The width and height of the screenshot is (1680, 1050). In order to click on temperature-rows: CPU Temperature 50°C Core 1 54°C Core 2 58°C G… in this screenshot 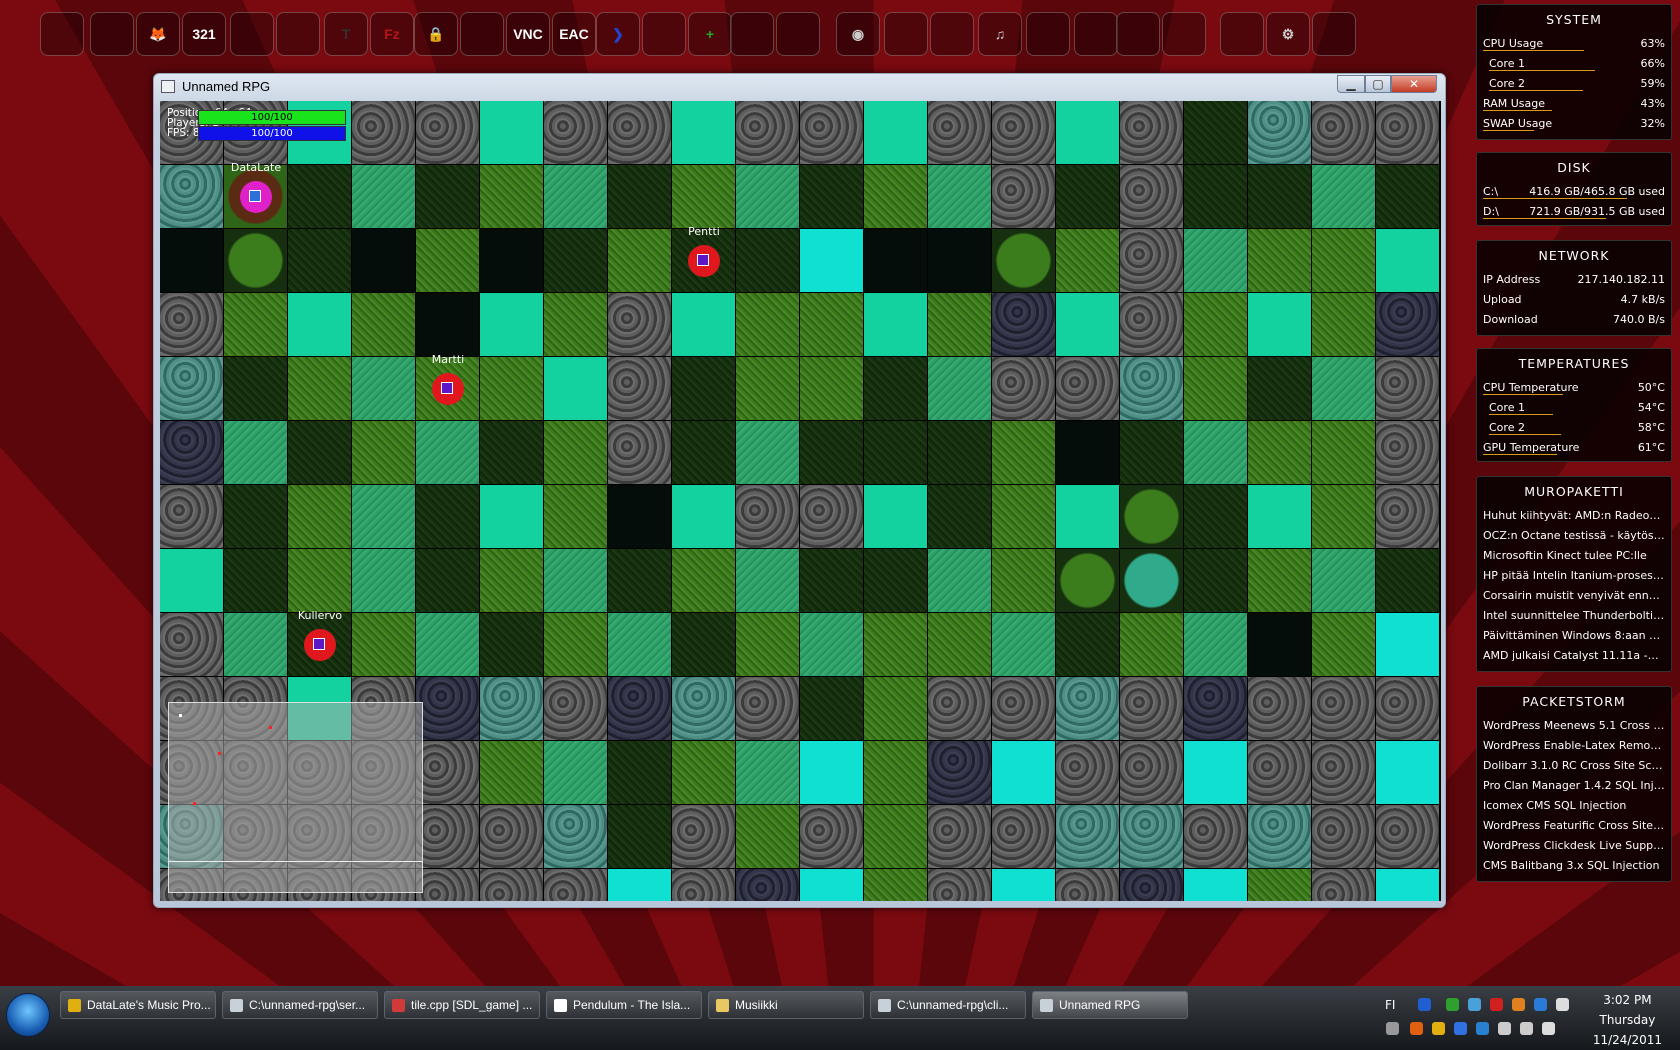, I will do `click(1574, 418)`.